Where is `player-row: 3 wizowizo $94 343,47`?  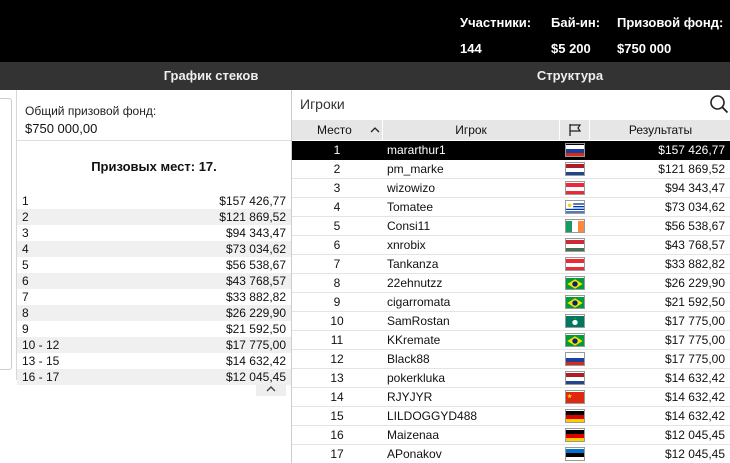
player-row: 3 wizowizo $94 343,47 is located at coordinates (511, 188).